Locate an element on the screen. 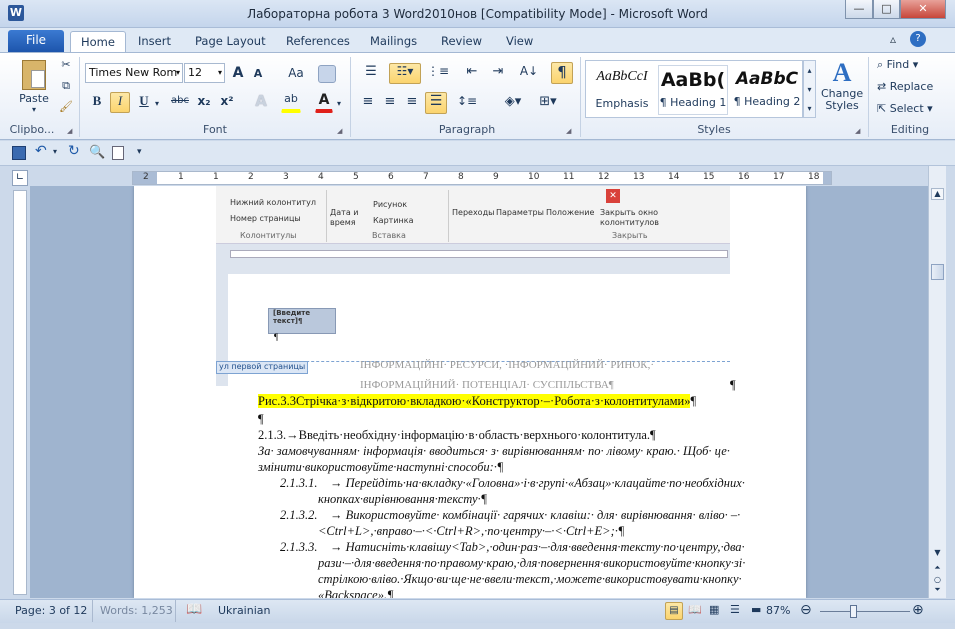 The width and height of the screenshot is (955, 629). close-window-button: ✕ is located at coordinates (923, 9).